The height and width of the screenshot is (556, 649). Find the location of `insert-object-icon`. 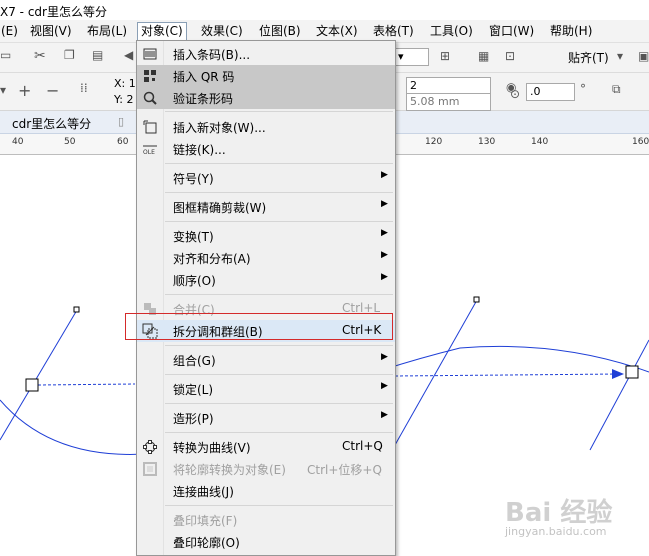

insert-object-icon is located at coordinates (150, 127).